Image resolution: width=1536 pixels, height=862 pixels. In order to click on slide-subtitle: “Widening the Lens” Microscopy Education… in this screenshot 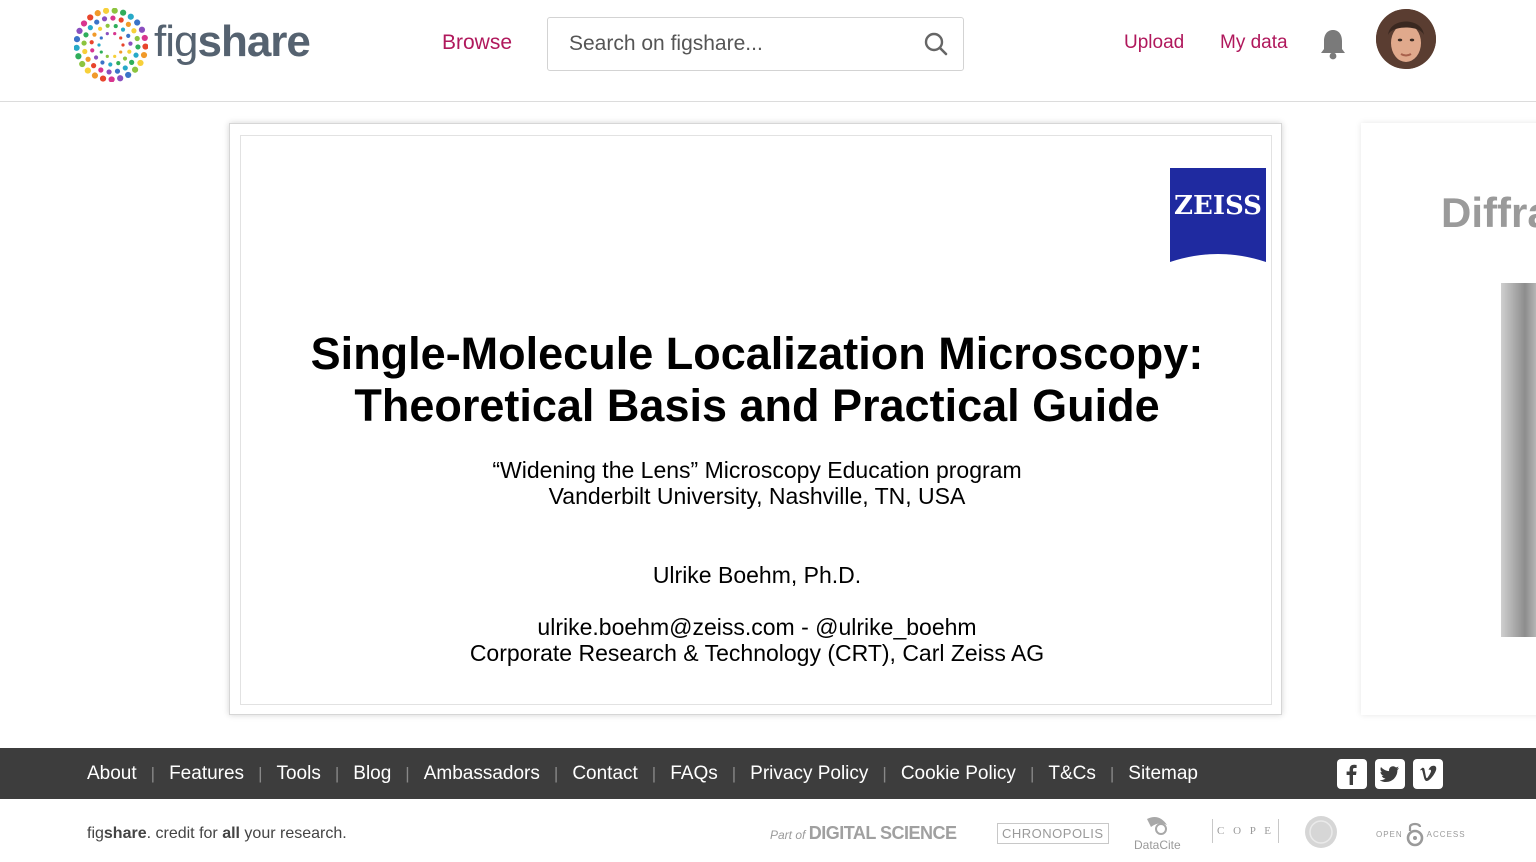, I will do `click(757, 483)`.